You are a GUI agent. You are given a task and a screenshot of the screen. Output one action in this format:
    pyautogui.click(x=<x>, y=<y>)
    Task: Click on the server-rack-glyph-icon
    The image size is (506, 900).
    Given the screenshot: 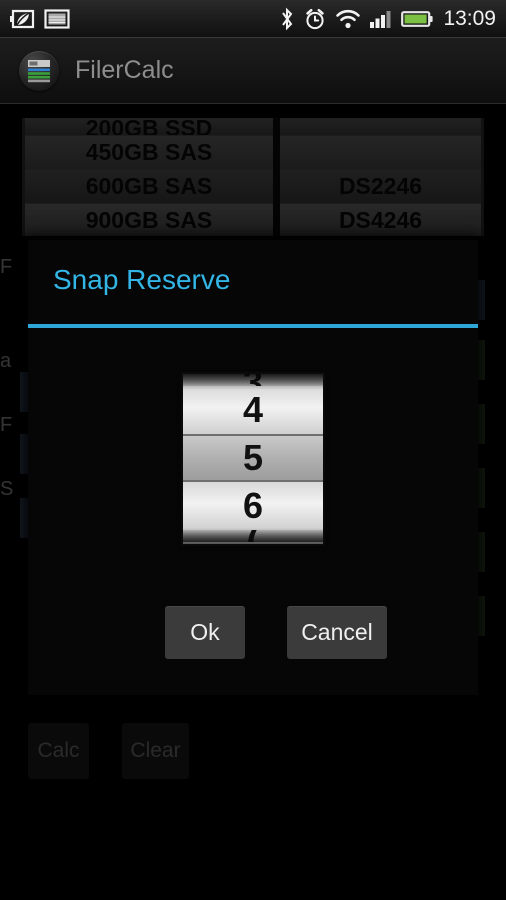 What is the action you would take?
    pyautogui.click(x=39, y=70)
    